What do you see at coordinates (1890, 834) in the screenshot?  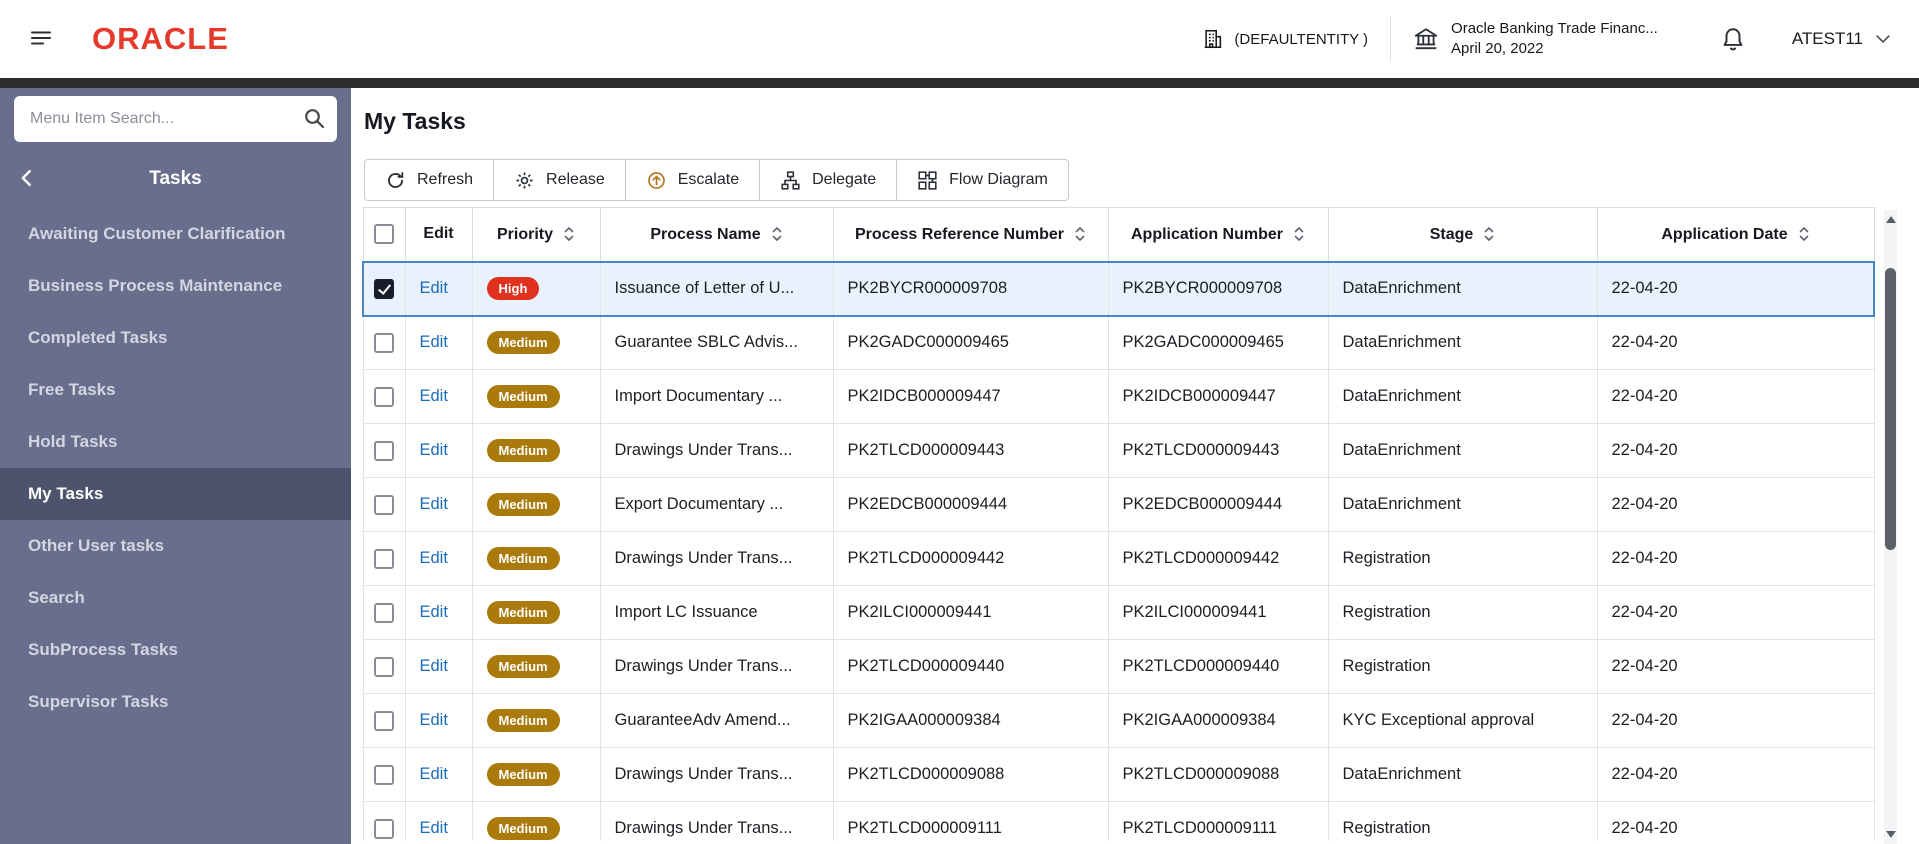 I see `scroll-down-arrow` at bounding box center [1890, 834].